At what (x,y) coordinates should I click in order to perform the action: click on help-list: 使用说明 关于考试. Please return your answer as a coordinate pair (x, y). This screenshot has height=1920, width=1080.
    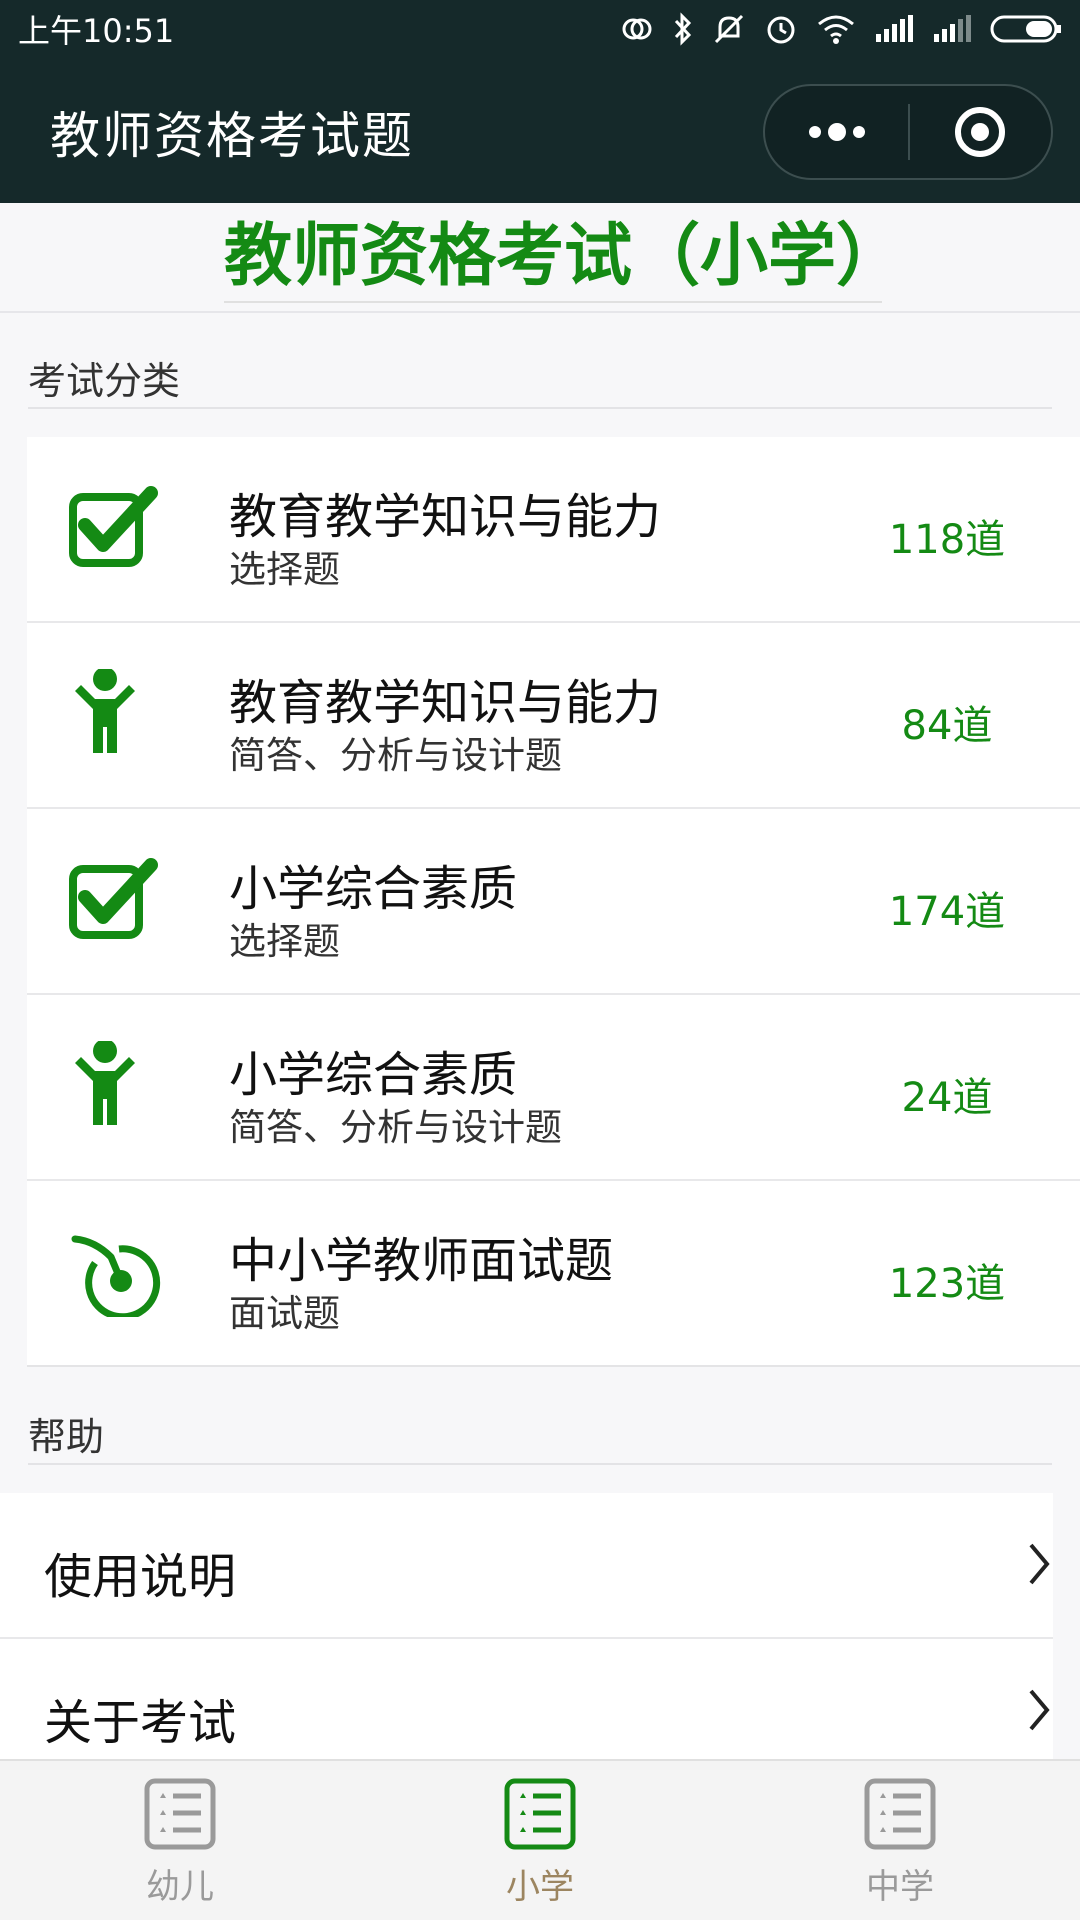
    Looking at the image, I should click on (526, 1639).